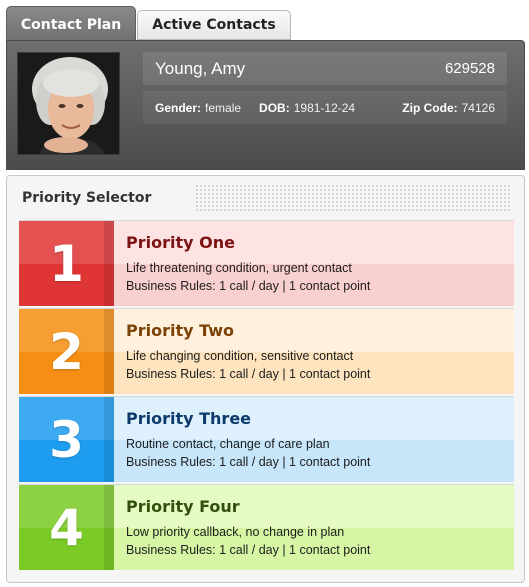 The width and height of the screenshot is (529, 587). I want to click on tab-bar: Contact Plan Active Contacts, so click(266, 23).